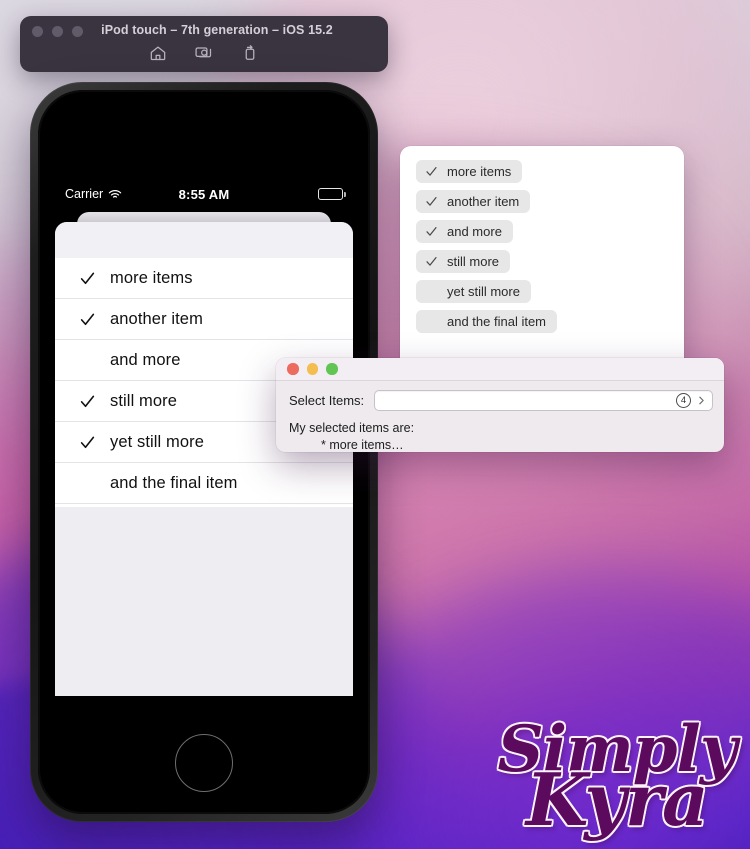  I want to click on simulator-toolbar, so click(204, 53).